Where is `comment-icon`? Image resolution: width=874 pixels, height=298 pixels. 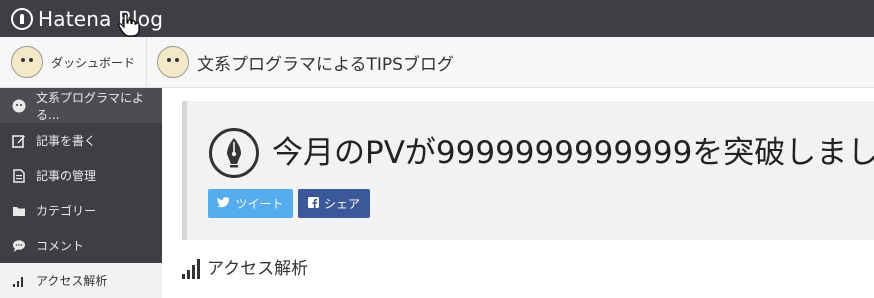
comment-icon is located at coordinates (19, 246).